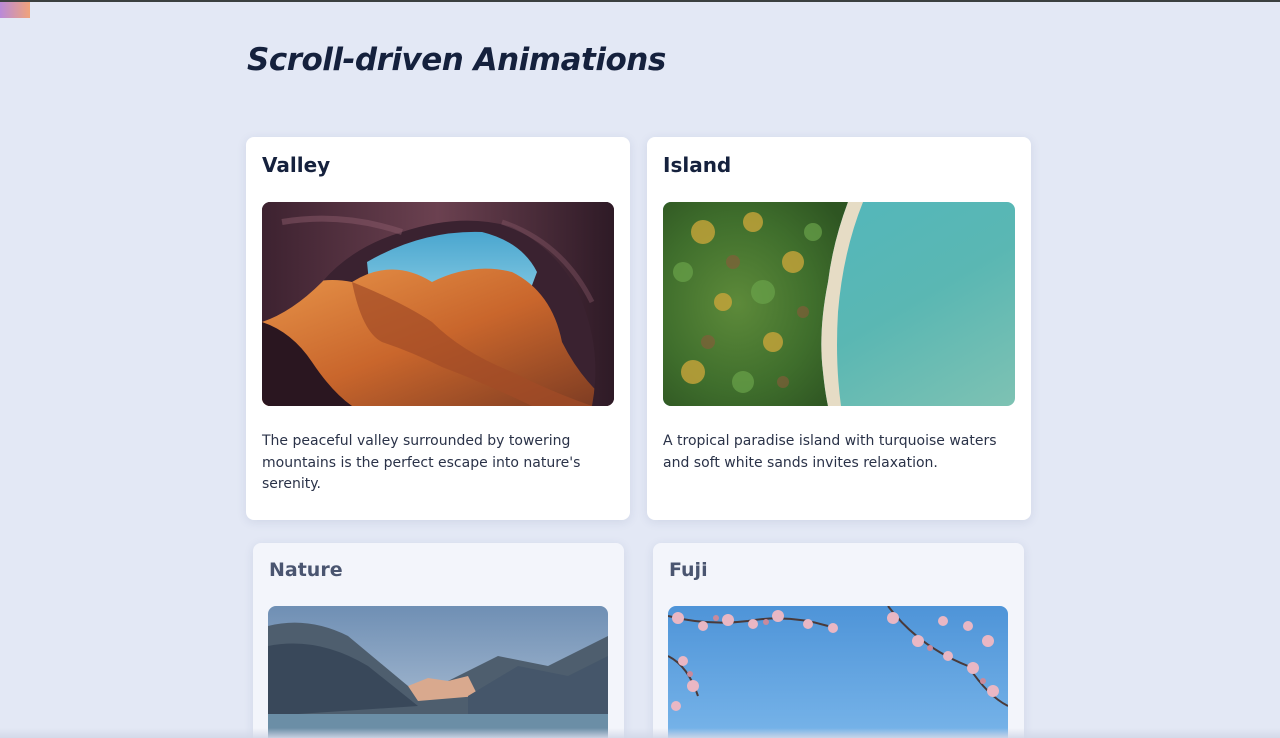  I want to click on card-fuji: Fuji, so click(838, 640).